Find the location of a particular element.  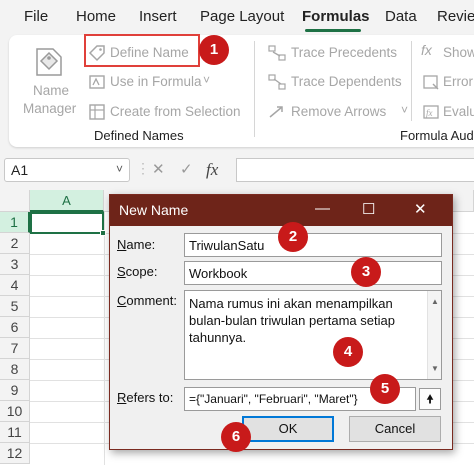

refers-to-label: Refers to: is located at coordinates (145, 397).